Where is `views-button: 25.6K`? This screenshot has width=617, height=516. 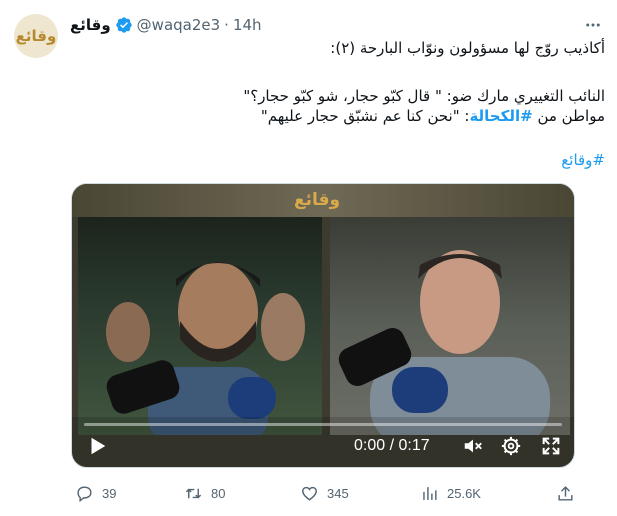
views-button: 25.6K is located at coordinates (450, 493).